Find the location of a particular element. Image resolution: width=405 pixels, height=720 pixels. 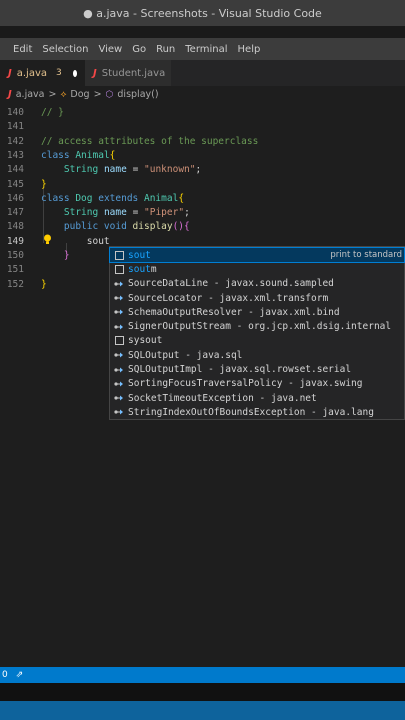

code-text: String name = "Piper"; is located at coordinates (115, 213).